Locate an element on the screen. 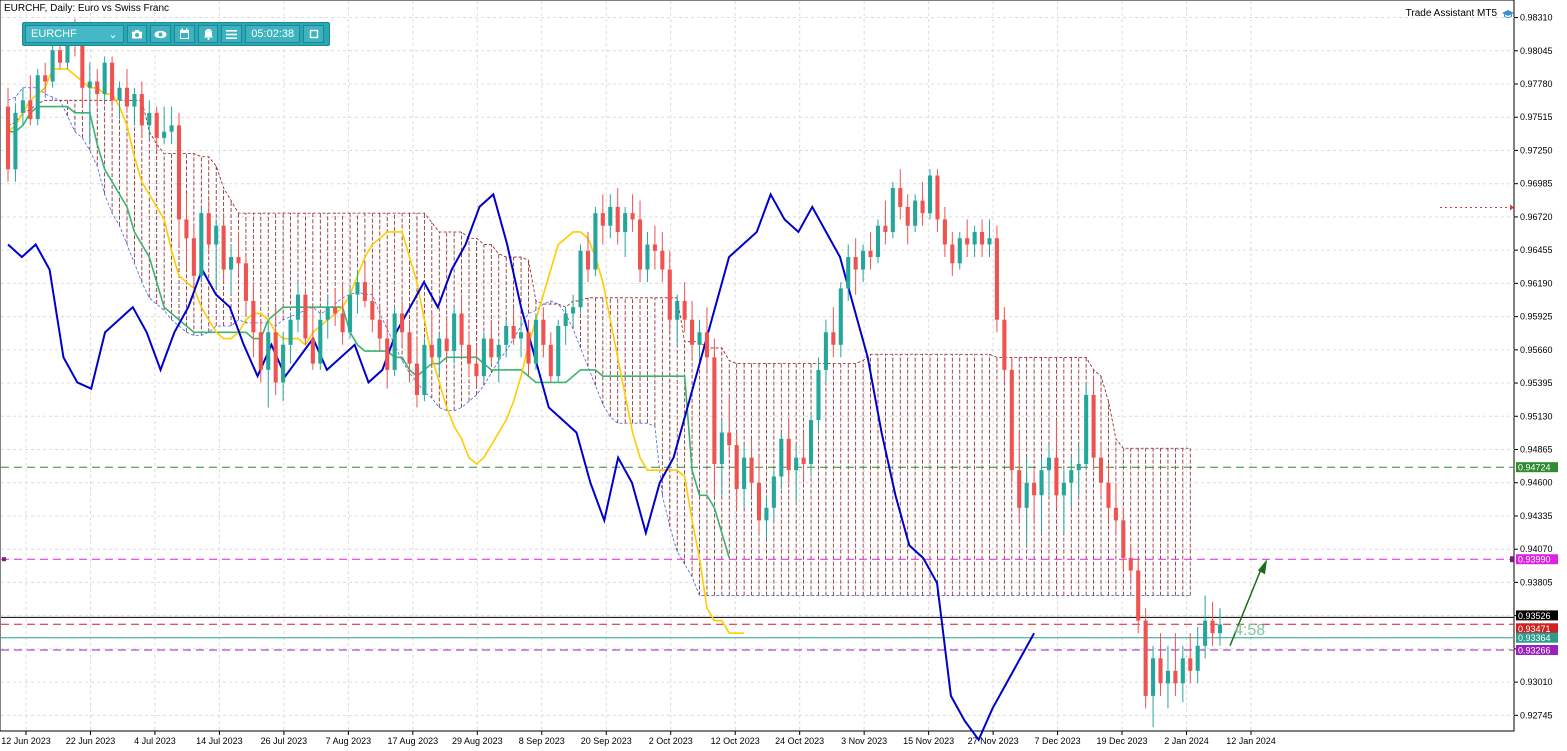 The width and height of the screenshot is (1567, 751). x-tick-label: 3 Nov 2023 is located at coordinates (864, 741).